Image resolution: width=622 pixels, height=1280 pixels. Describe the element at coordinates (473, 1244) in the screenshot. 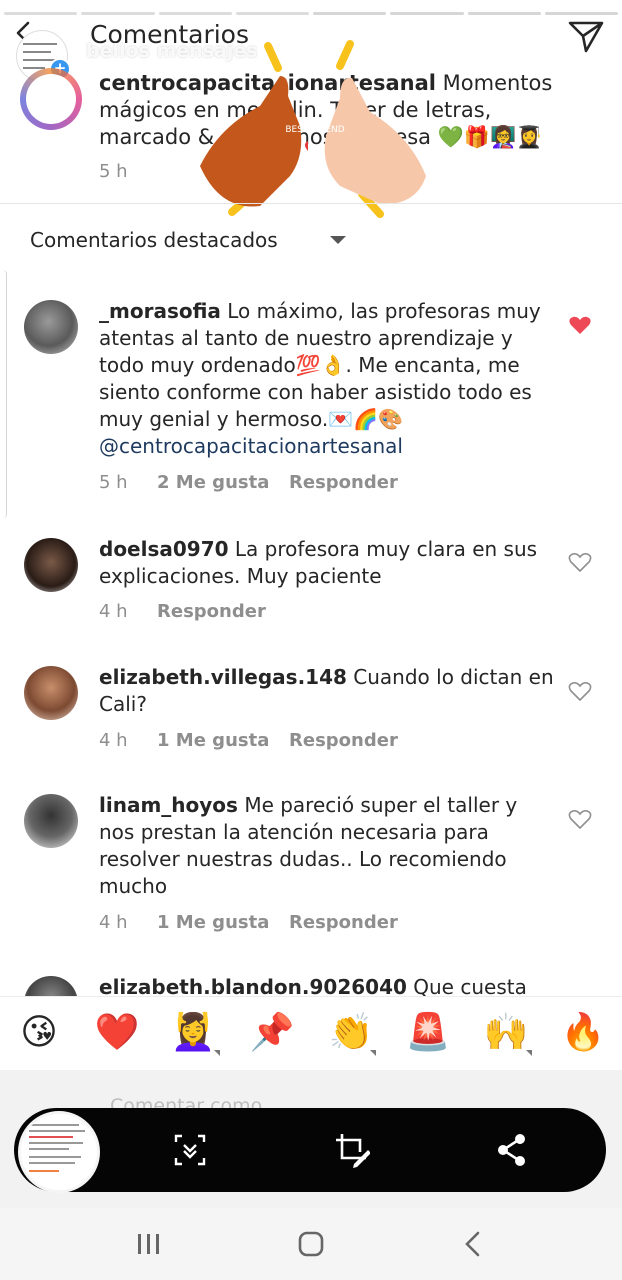

I see `nav-back-icon` at that location.